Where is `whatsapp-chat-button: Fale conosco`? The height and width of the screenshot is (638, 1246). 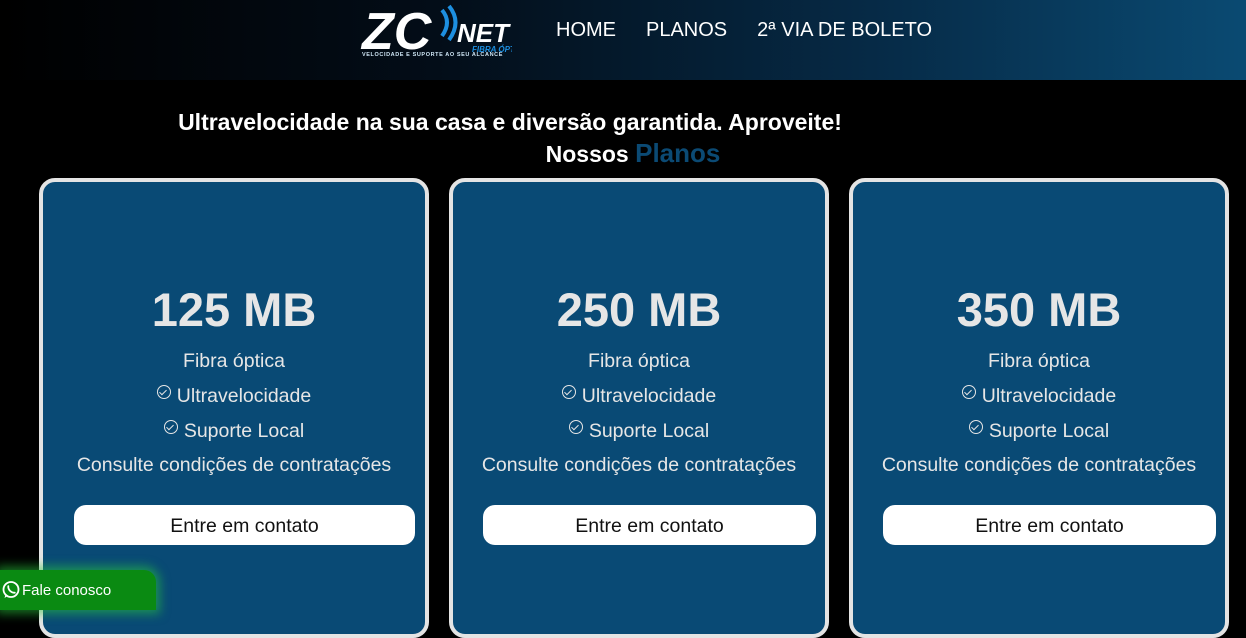
whatsapp-chat-button: Fale conosco is located at coordinates (78, 590).